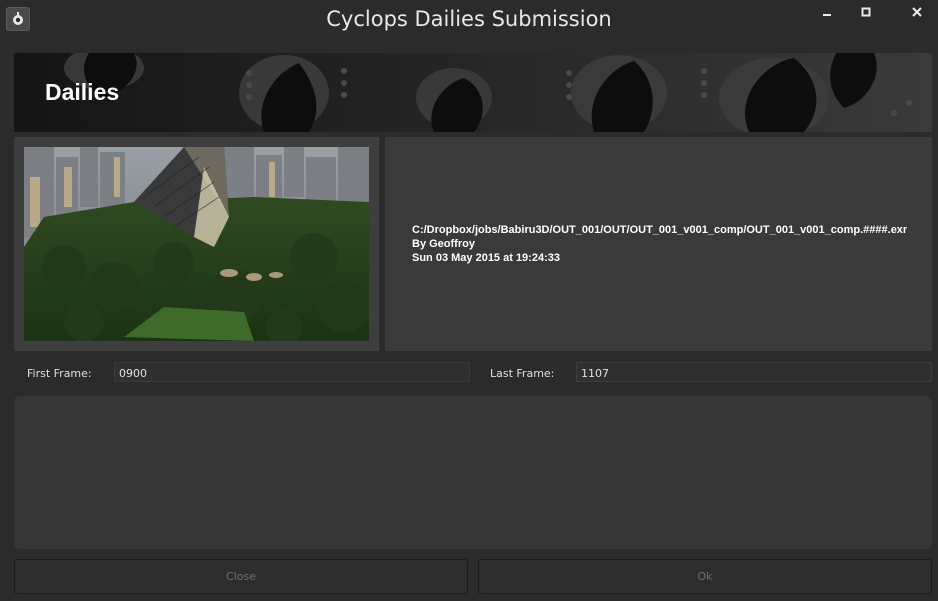 The width and height of the screenshot is (938, 601). What do you see at coordinates (486, 258) in the screenshot?
I see `date: Sun 03 May 2015 at 19:24:33` at bounding box center [486, 258].